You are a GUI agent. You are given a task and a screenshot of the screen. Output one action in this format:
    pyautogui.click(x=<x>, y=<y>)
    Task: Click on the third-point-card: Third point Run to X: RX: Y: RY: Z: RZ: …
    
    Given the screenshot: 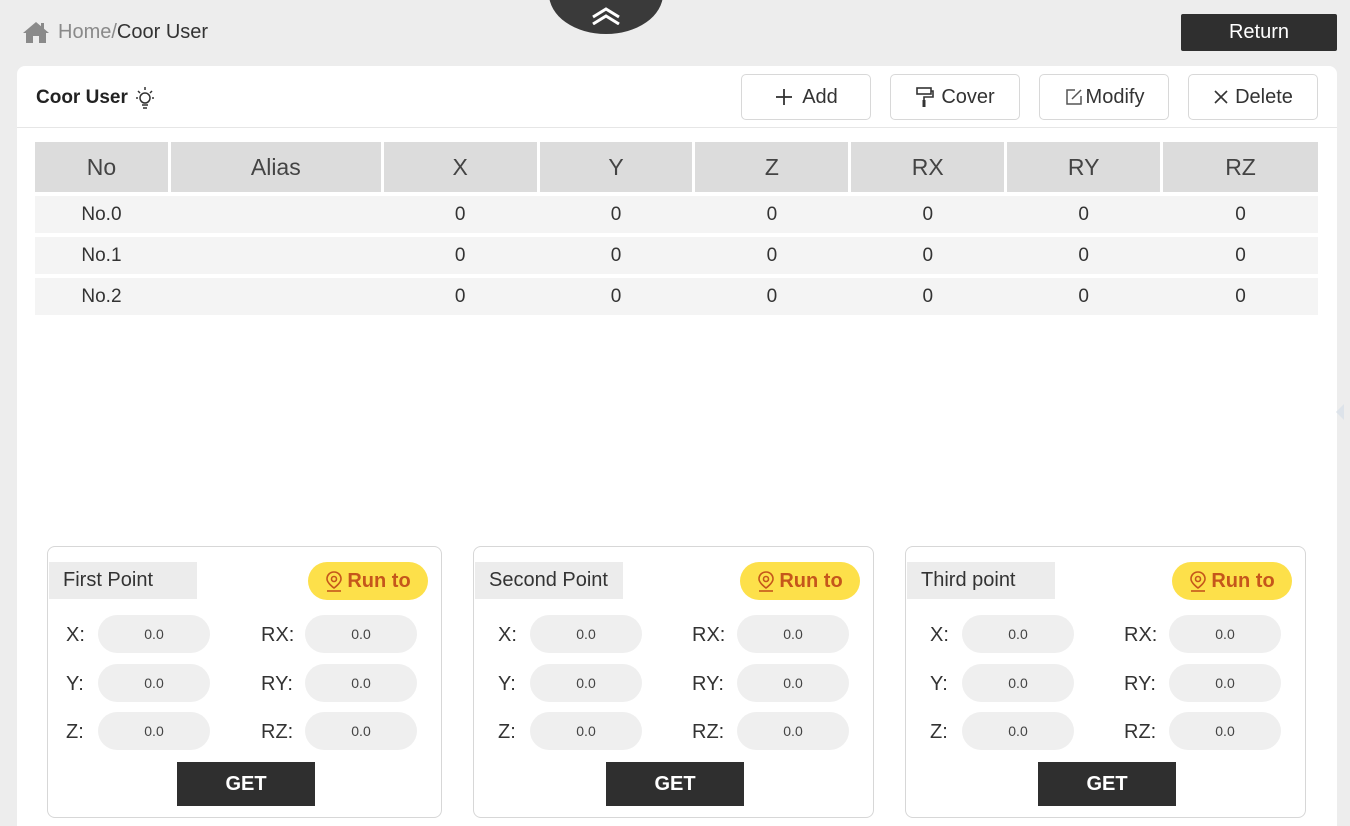 What is the action you would take?
    pyautogui.click(x=1105, y=682)
    